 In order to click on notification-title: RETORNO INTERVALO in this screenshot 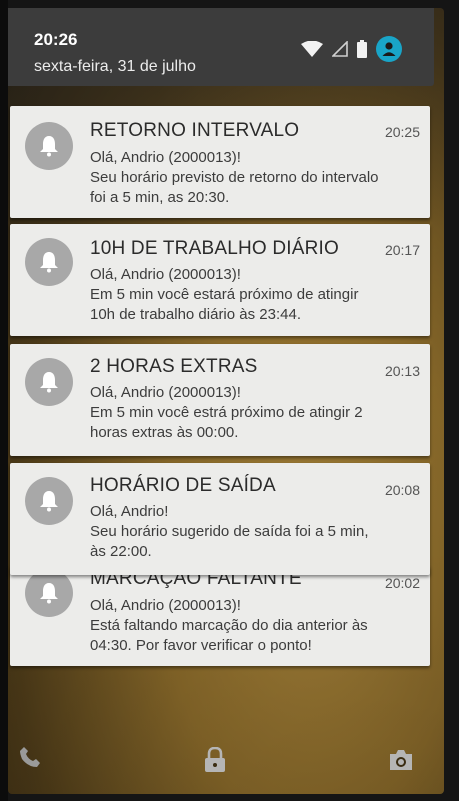, I will do `click(195, 130)`.